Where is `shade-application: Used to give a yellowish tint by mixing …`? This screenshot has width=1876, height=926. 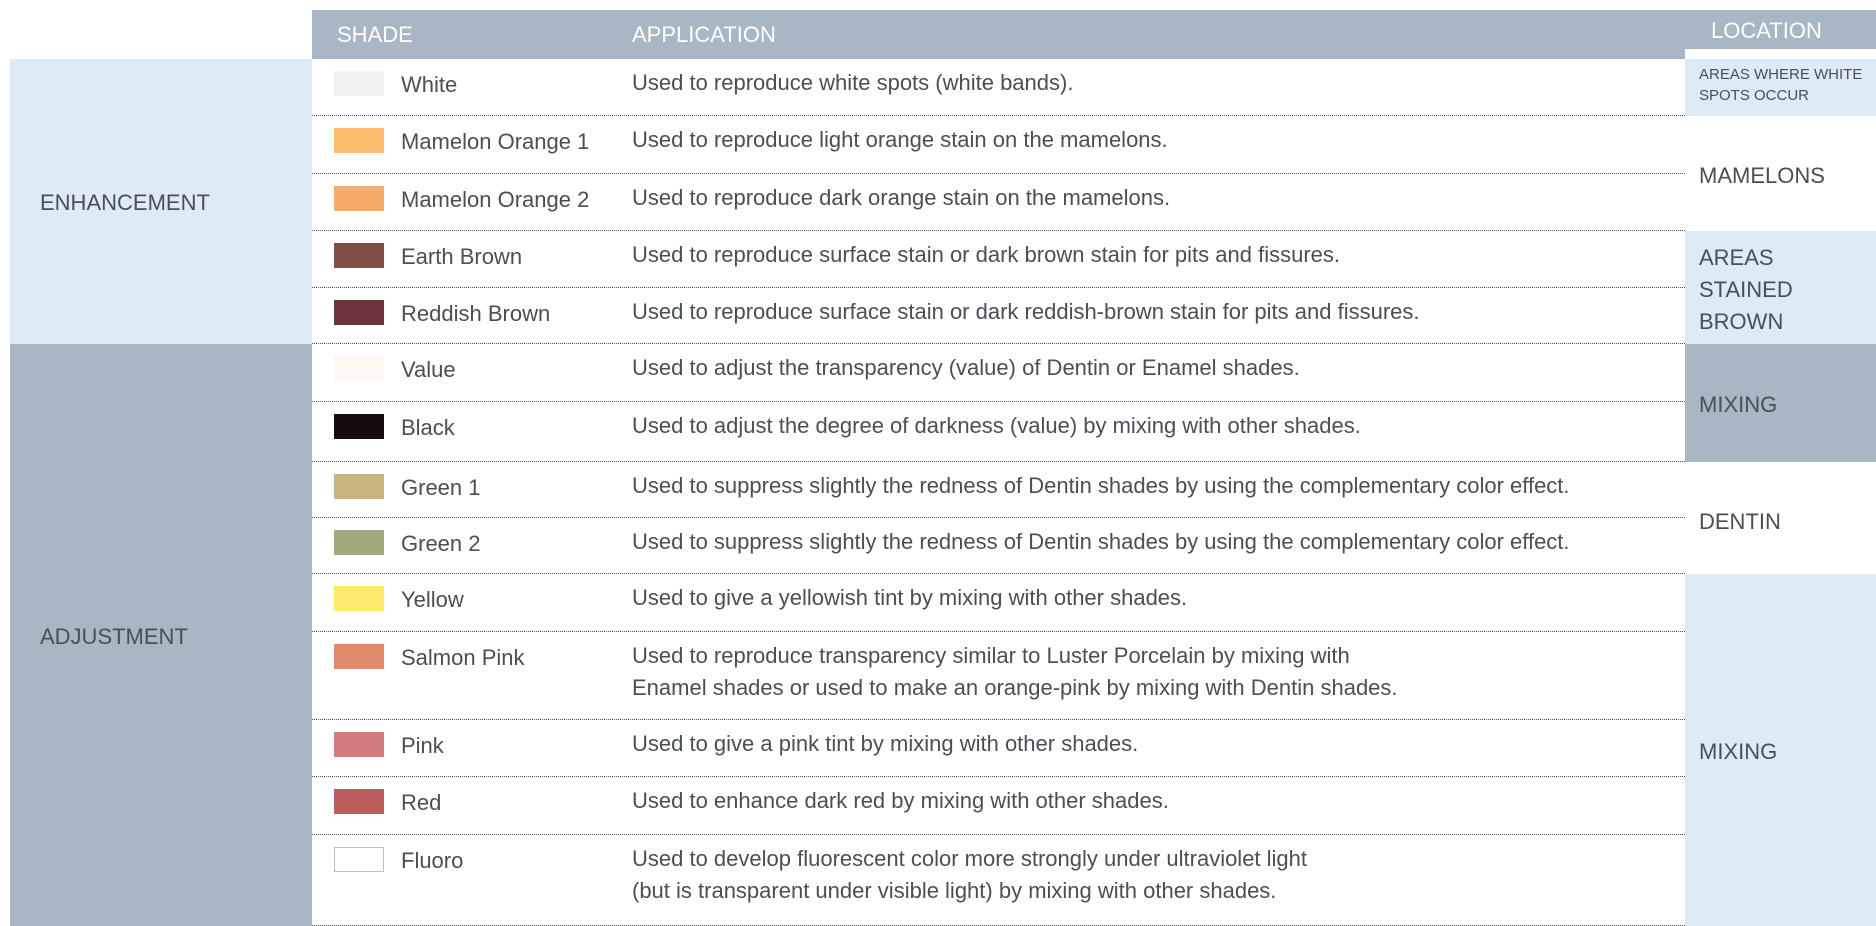 shade-application: Used to give a yellowish tint by mixing … is located at coordinates (909, 598).